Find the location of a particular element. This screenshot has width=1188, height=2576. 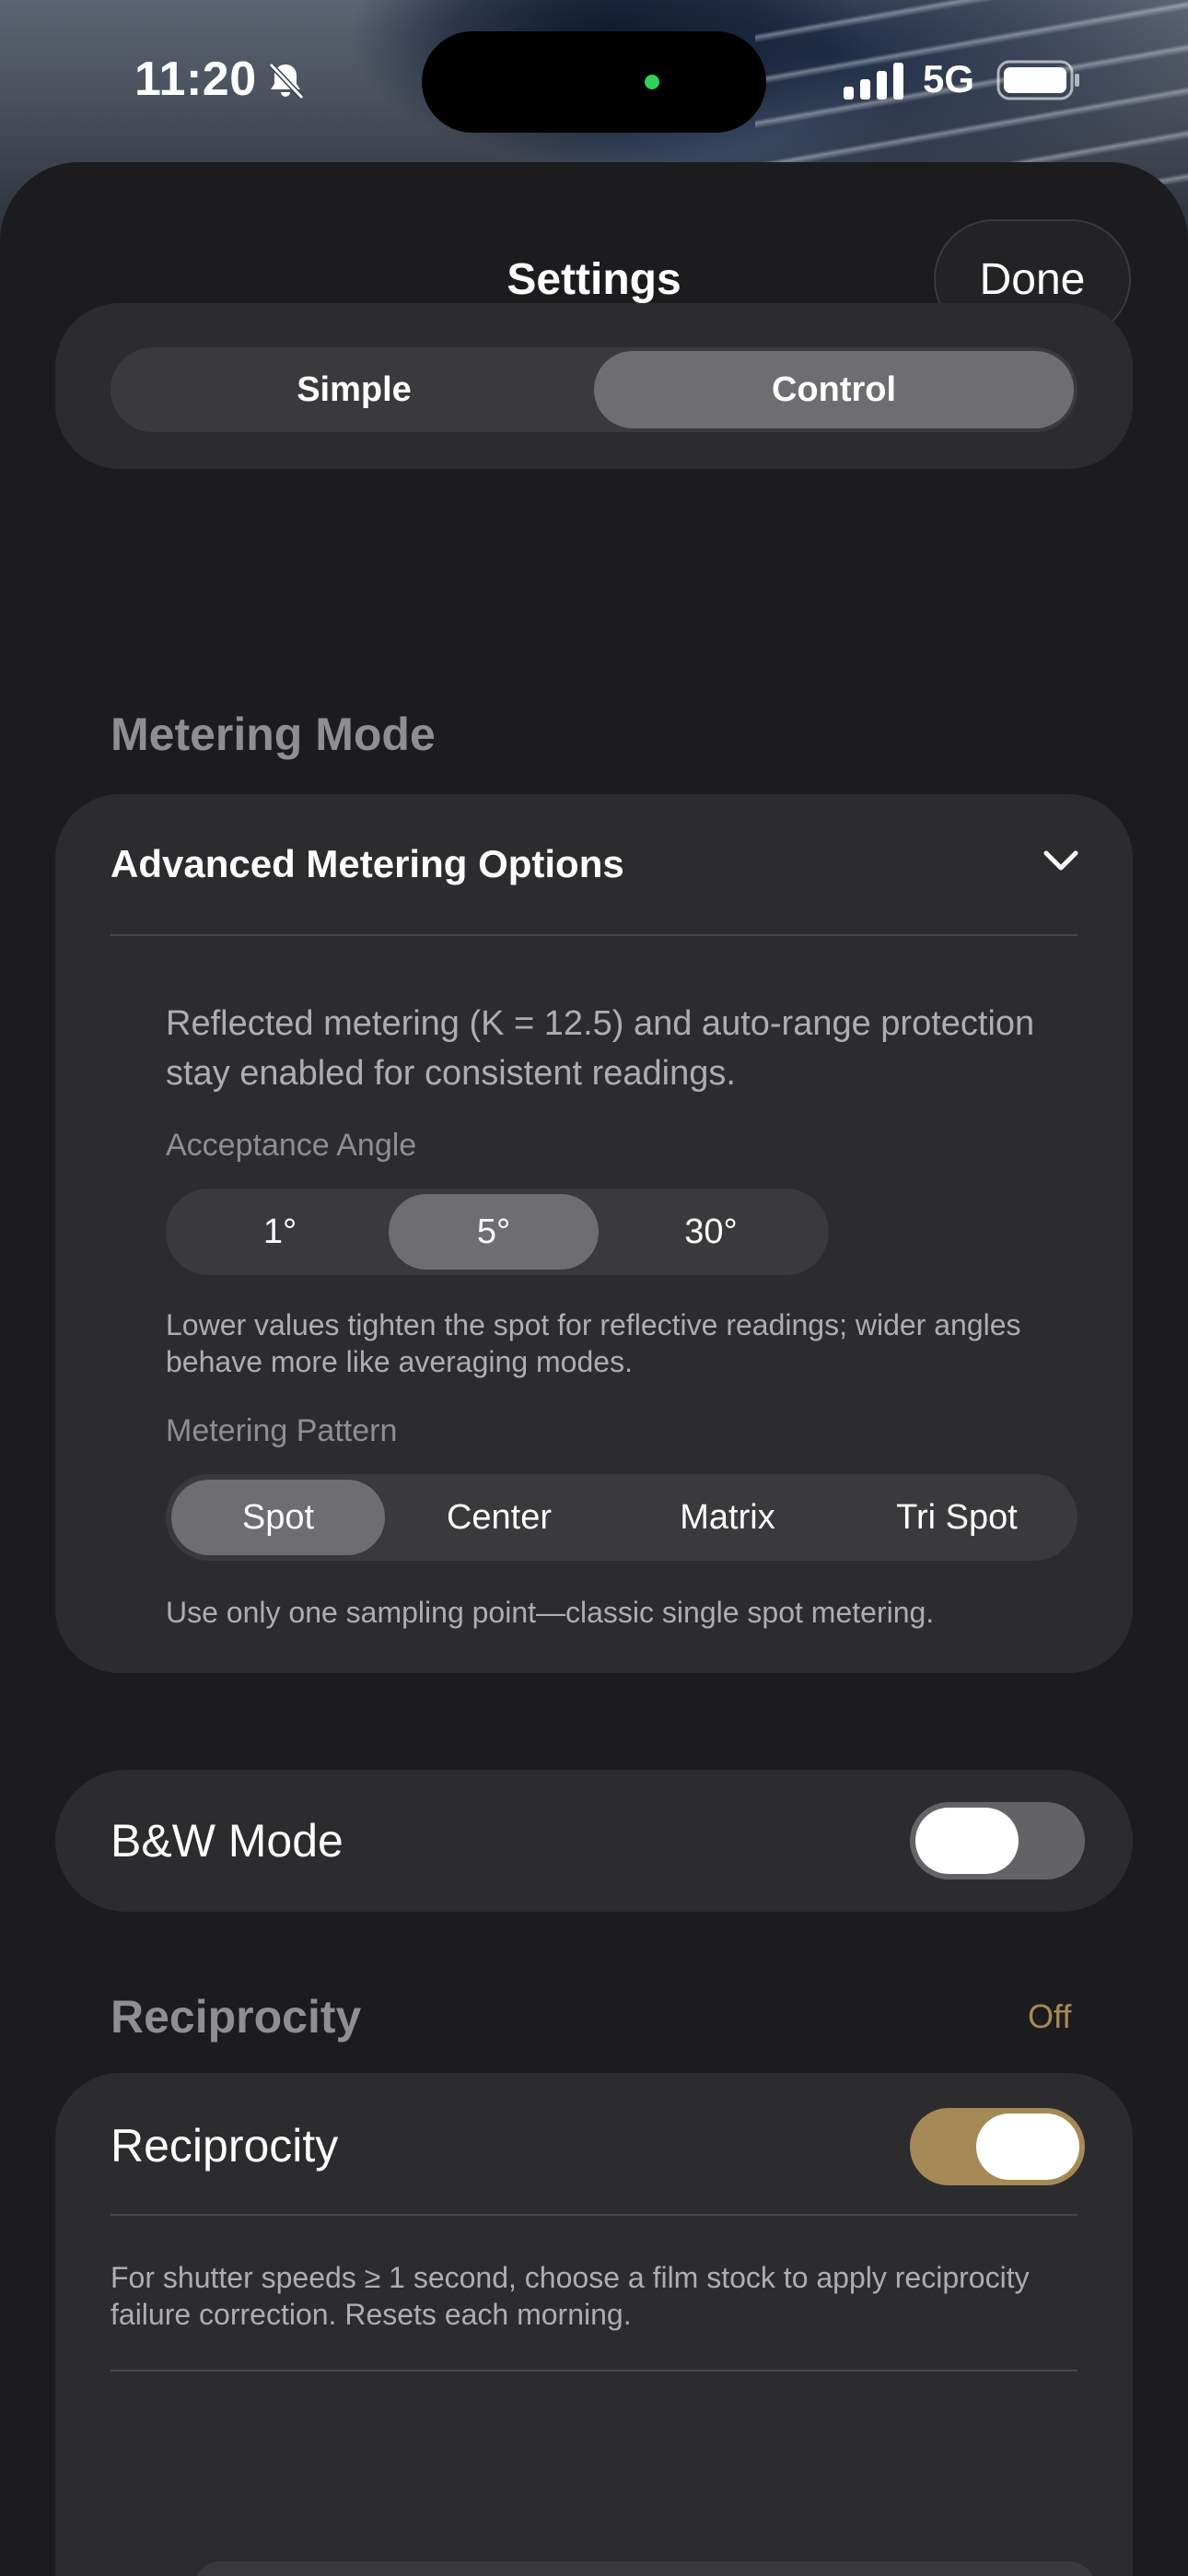

battery-icon is located at coordinates (1037, 80).